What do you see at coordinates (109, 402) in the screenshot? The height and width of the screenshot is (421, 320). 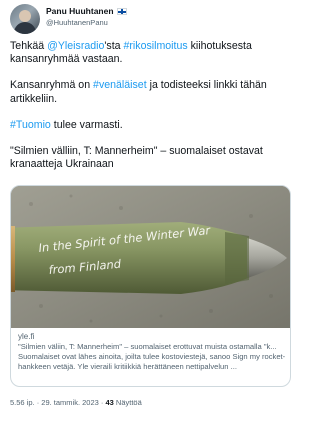 I see `views-count: 43` at bounding box center [109, 402].